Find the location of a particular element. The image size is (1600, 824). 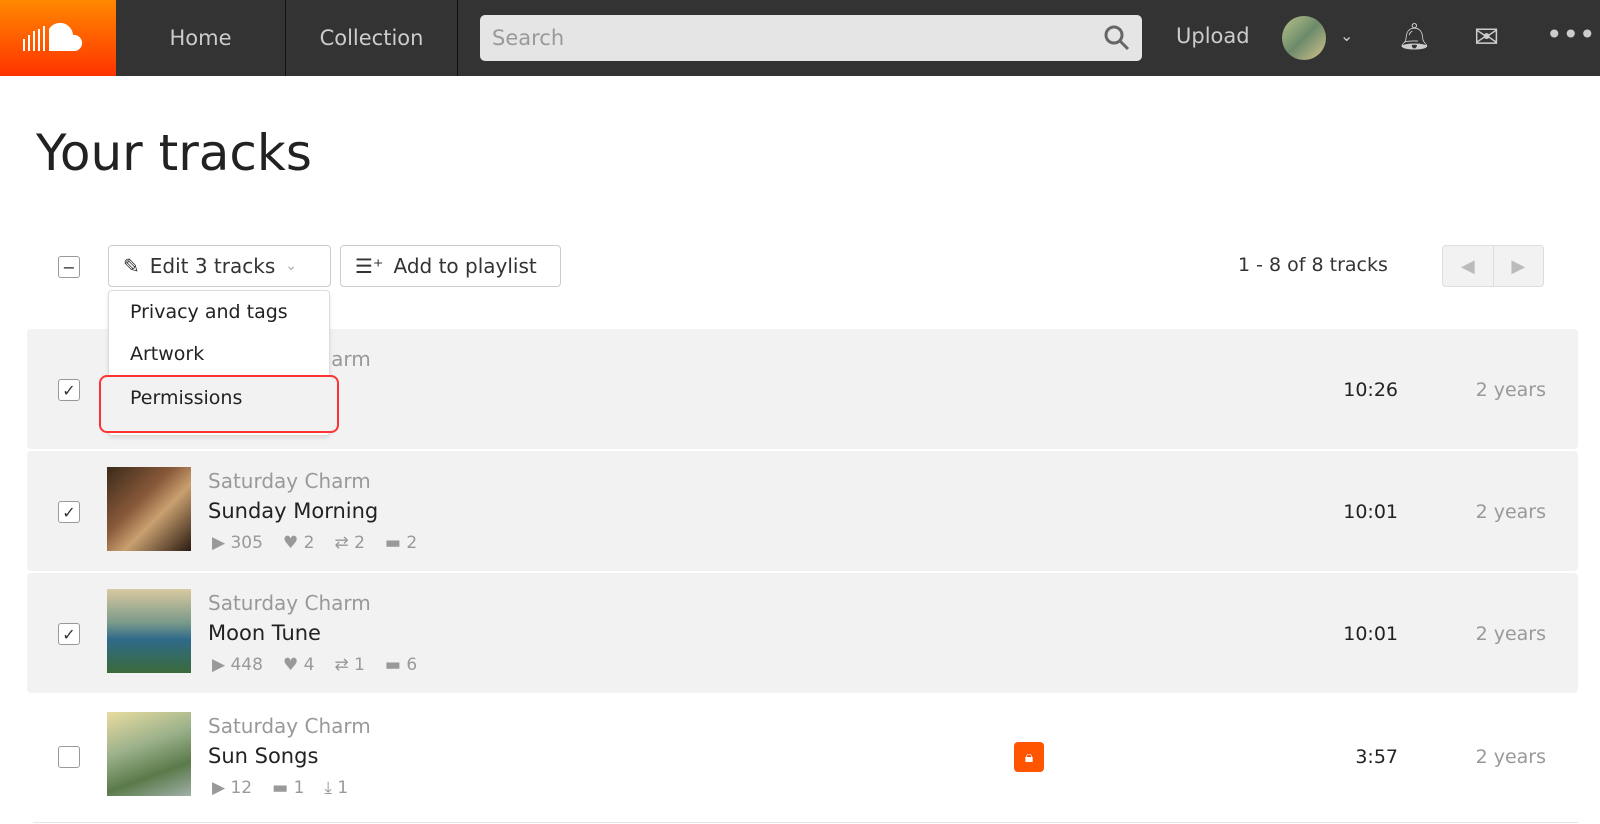

track-count: 1 - 8 of 8 tracks is located at coordinates (1313, 265).